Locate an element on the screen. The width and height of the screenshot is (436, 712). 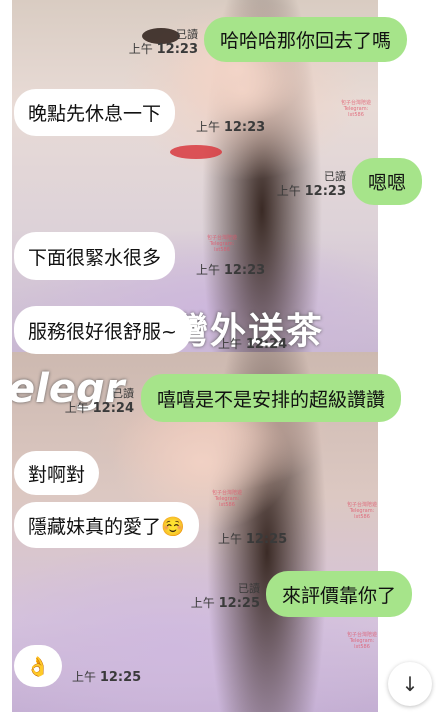
message-bubble-received: 👌 is located at coordinates (38, 666).